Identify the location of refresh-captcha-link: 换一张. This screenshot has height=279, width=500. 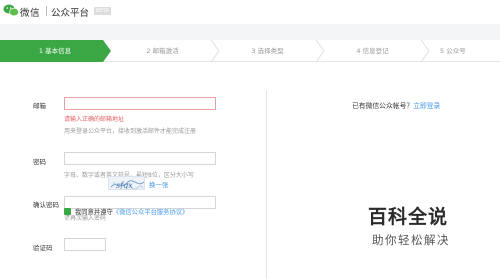
(159, 184).